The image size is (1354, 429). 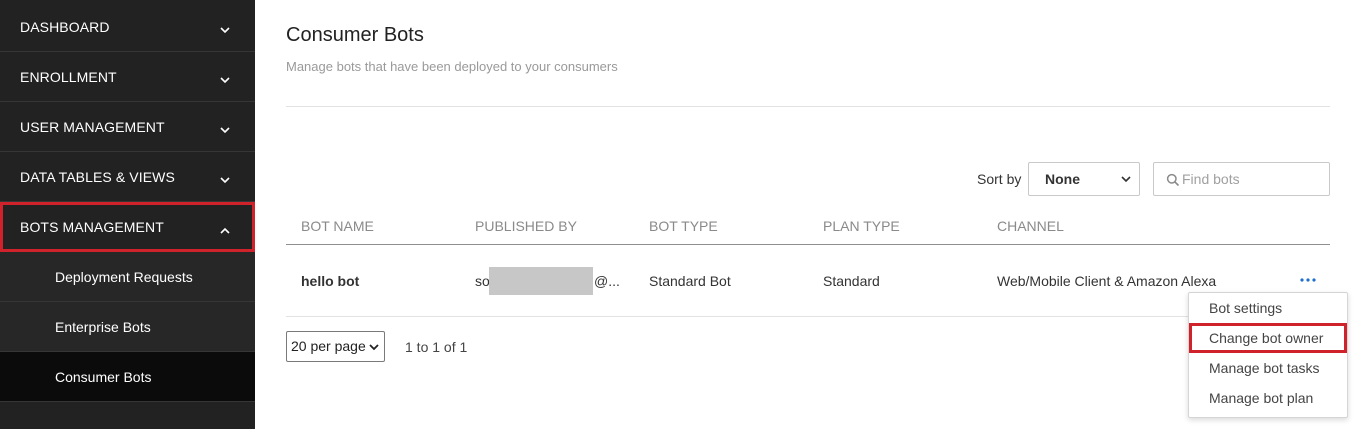 What do you see at coordinates (103, 377) in the screenshot?
I see `sidebar-subitem-label: Consumer Bots` at bounding box center [103, 377].